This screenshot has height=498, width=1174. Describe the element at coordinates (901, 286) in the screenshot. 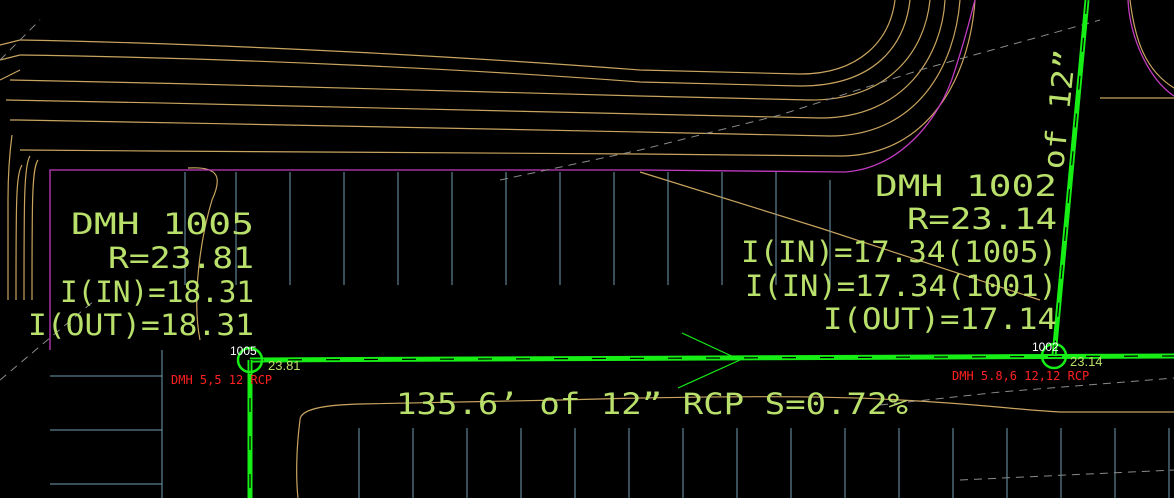

I see `dmh-1002-inv-in-2: I(IN)=17.34(1001)` at that location.